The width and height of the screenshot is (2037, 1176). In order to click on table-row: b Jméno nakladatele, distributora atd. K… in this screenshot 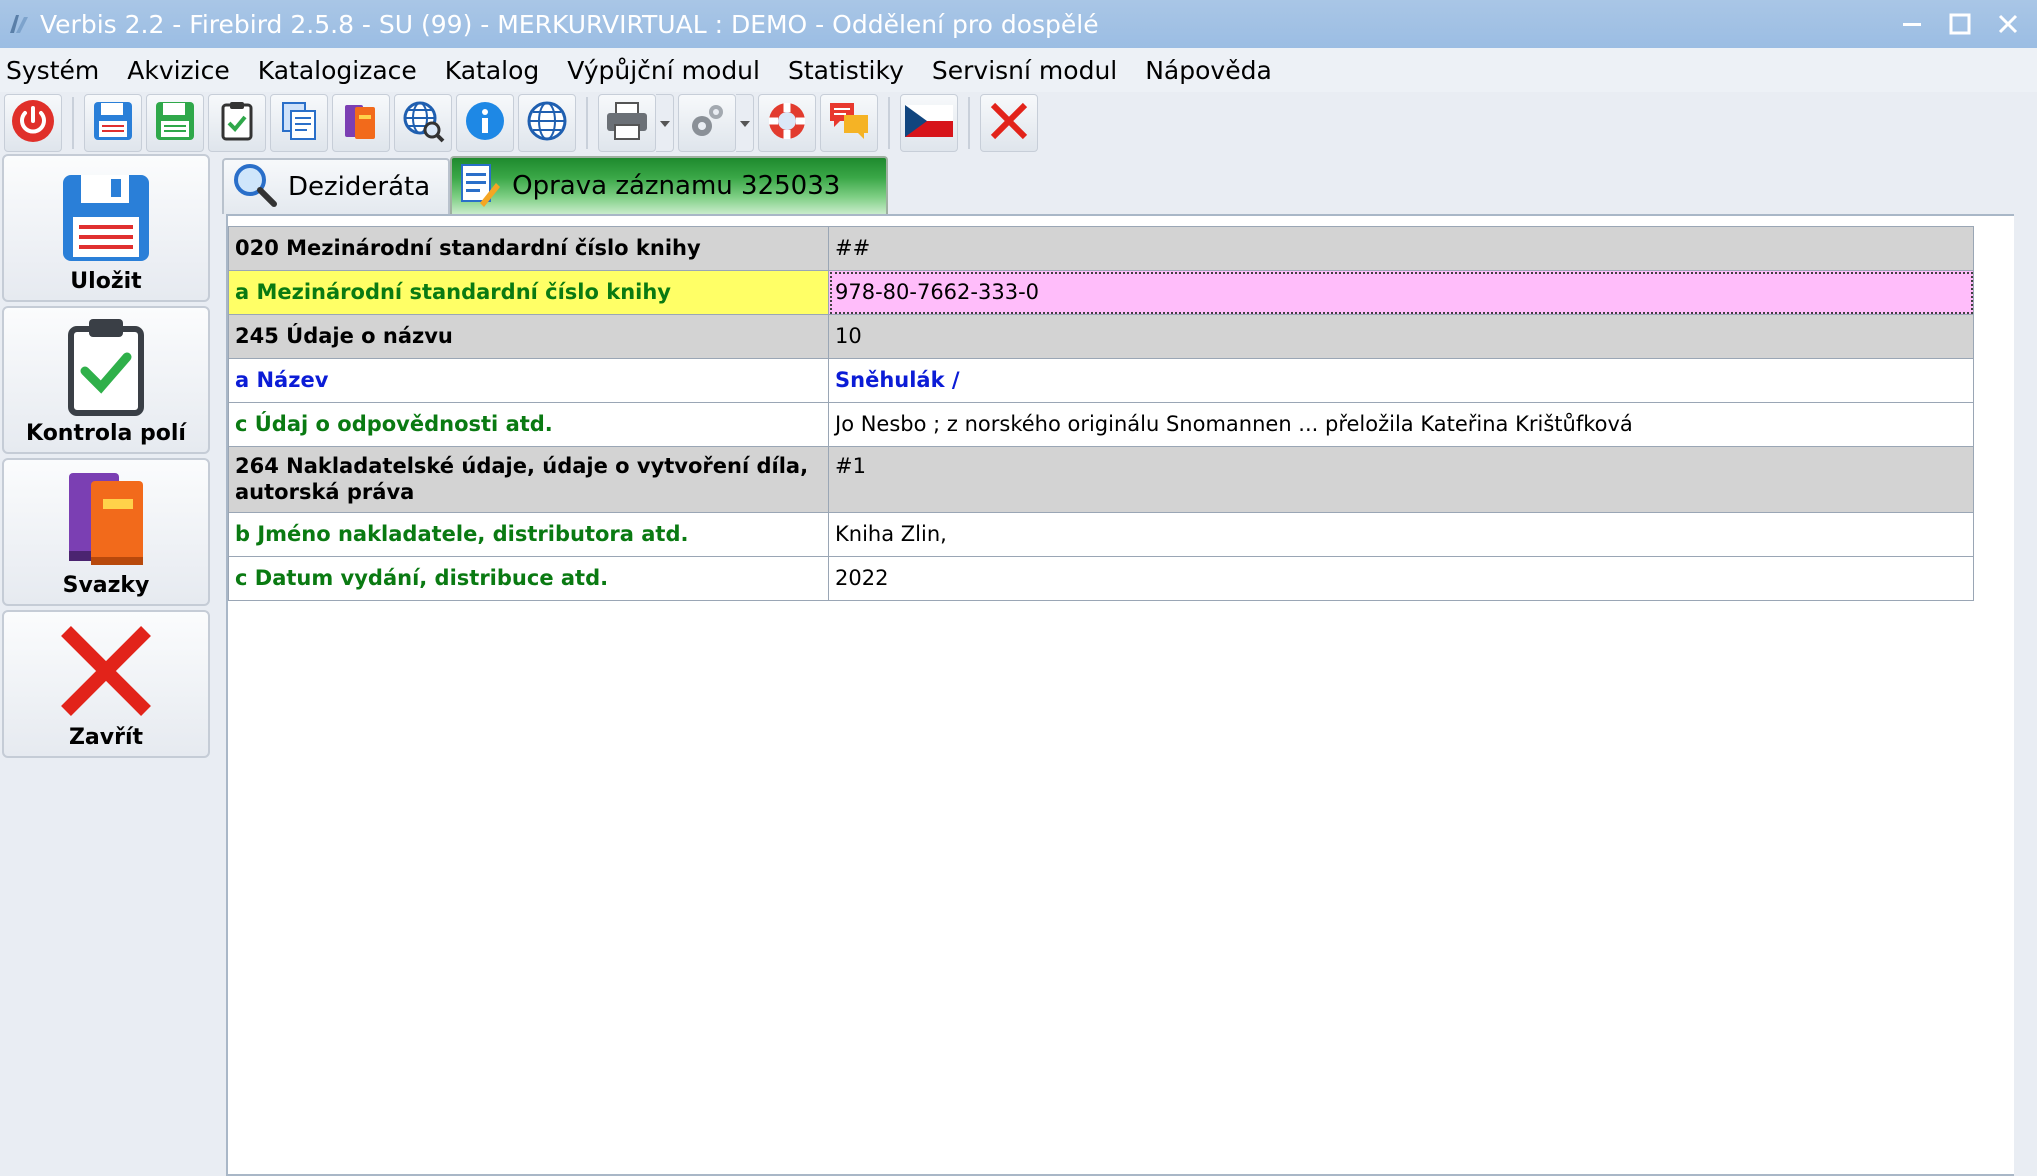, I will do `click(1101, 534)`.